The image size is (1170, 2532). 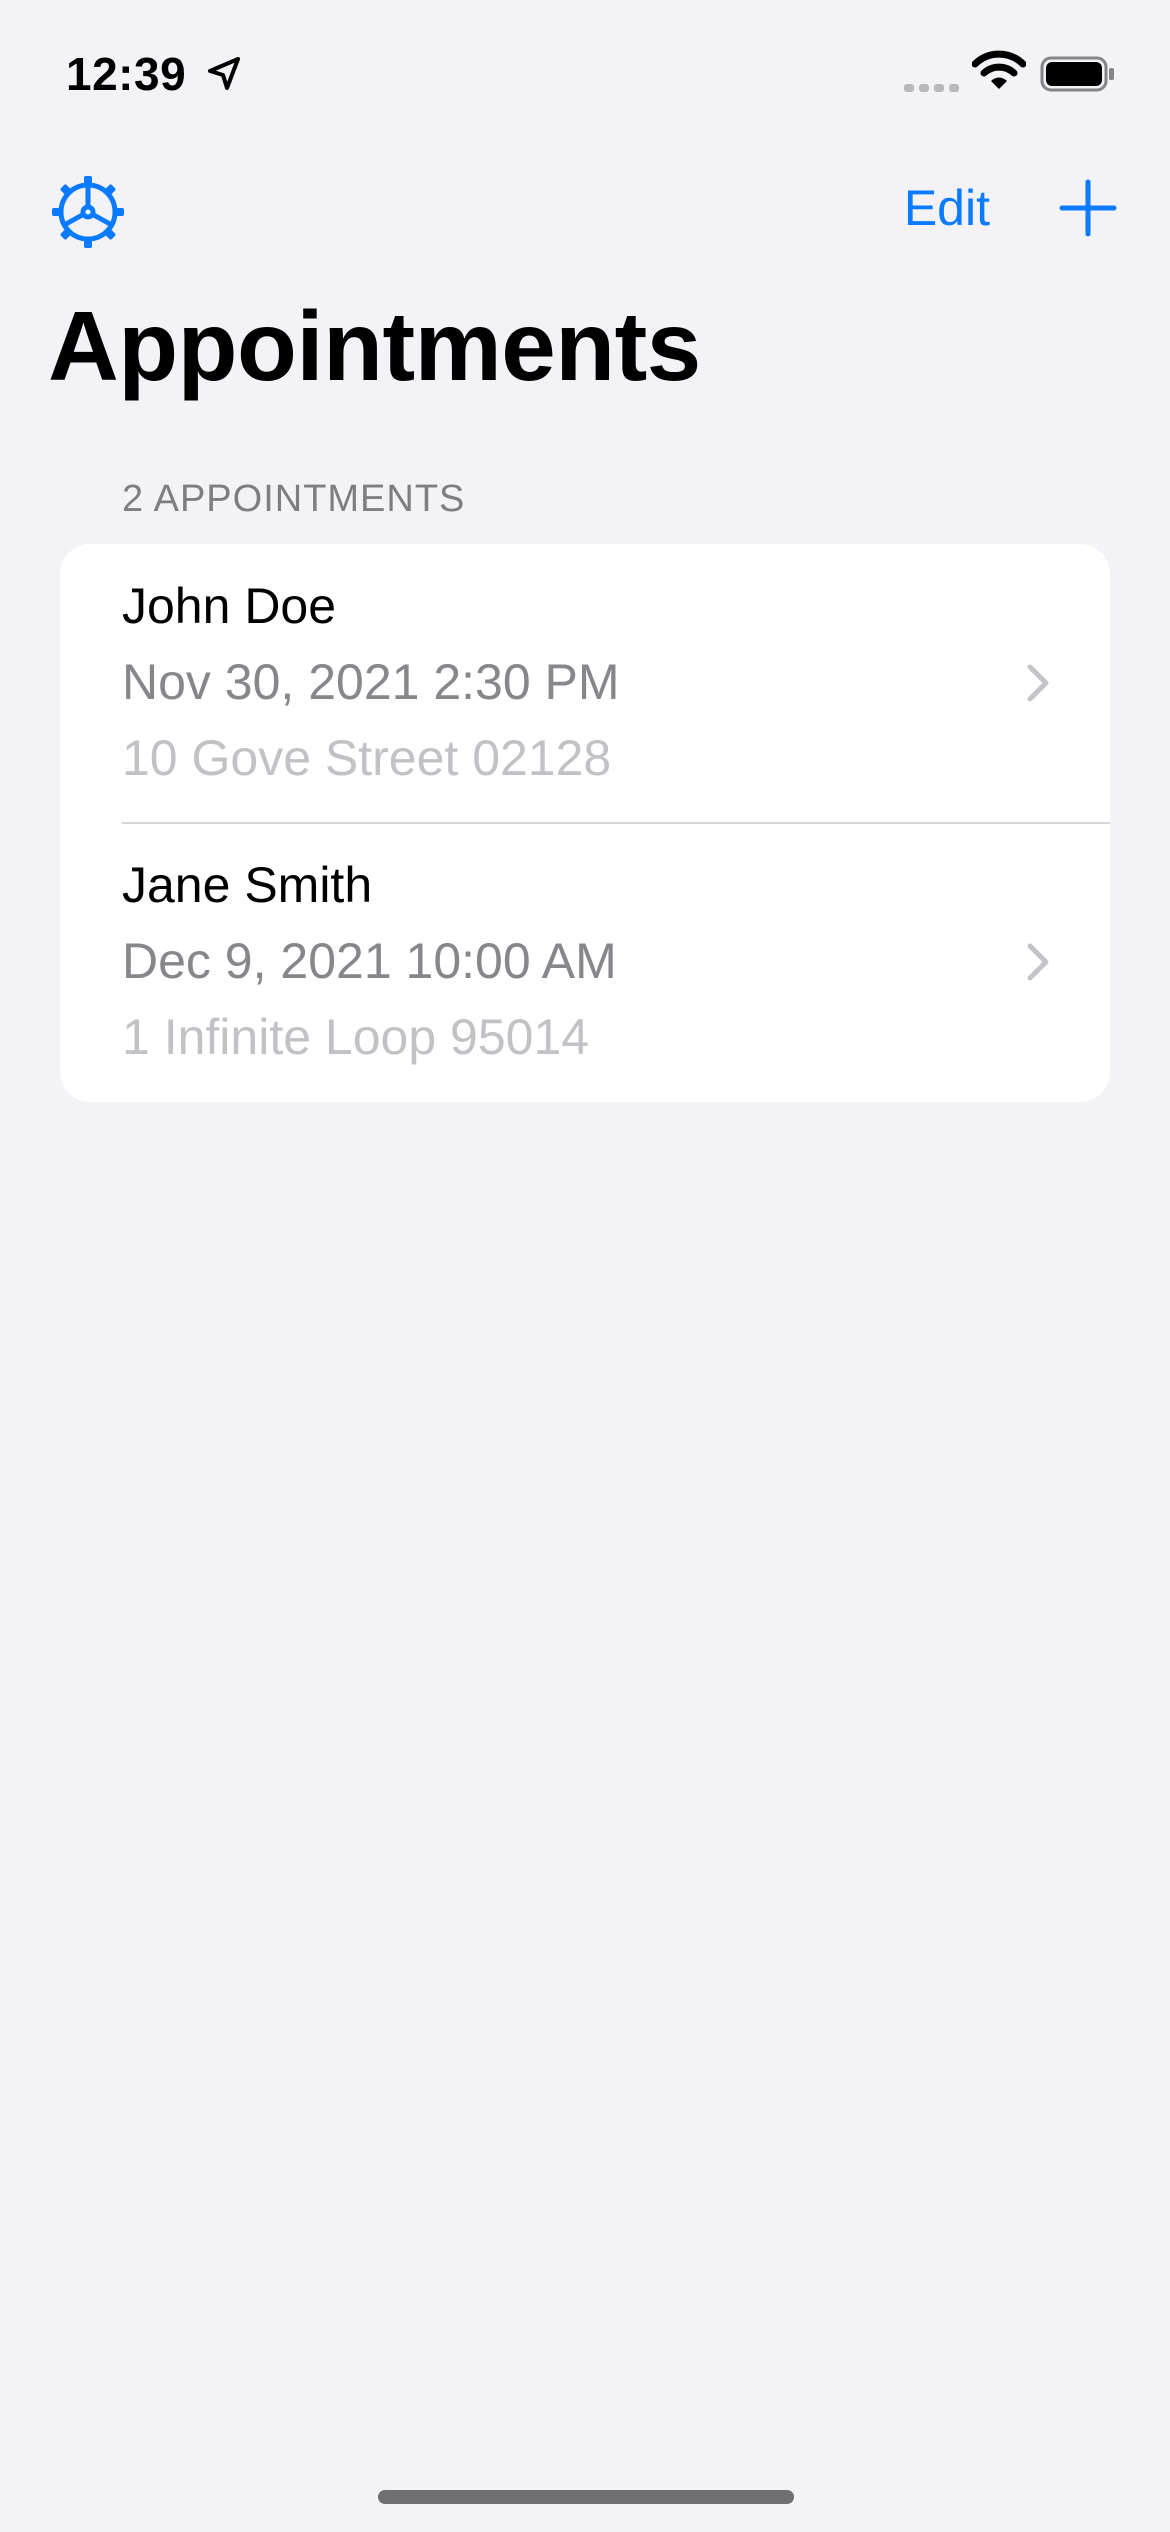 I want to click on appointment-datetime: Dec 9, 2021 10:00 AM, so click(x=369, y=961).